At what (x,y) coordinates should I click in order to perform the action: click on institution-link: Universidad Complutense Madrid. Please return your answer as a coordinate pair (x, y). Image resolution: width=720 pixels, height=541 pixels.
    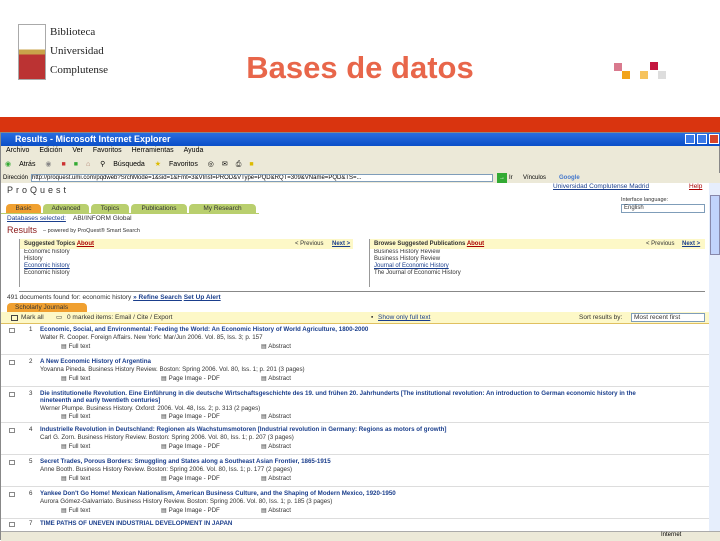
    Looking at the image, I should click on (601, 186).